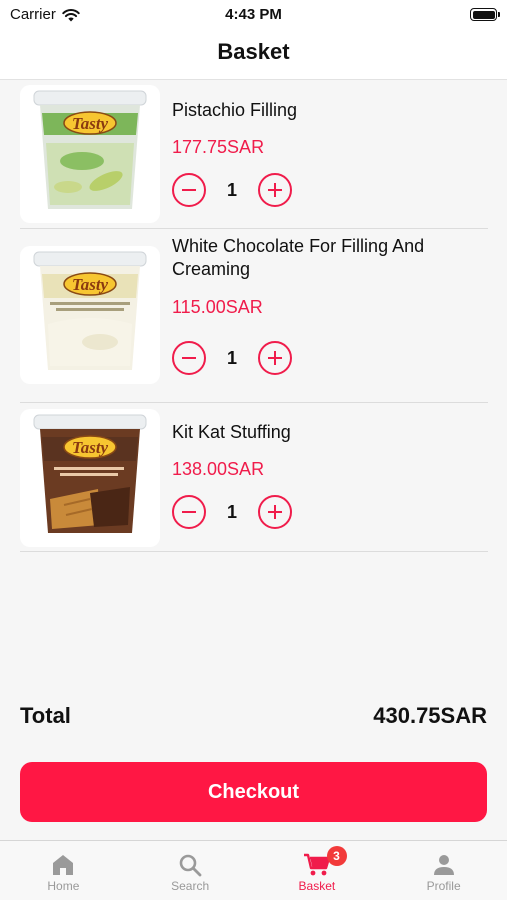 This screenshot has height=900, width=507. Describe the element at coordinates (218, 147) in the screenshot. I see `item-price: 177.75SAR` at that location.